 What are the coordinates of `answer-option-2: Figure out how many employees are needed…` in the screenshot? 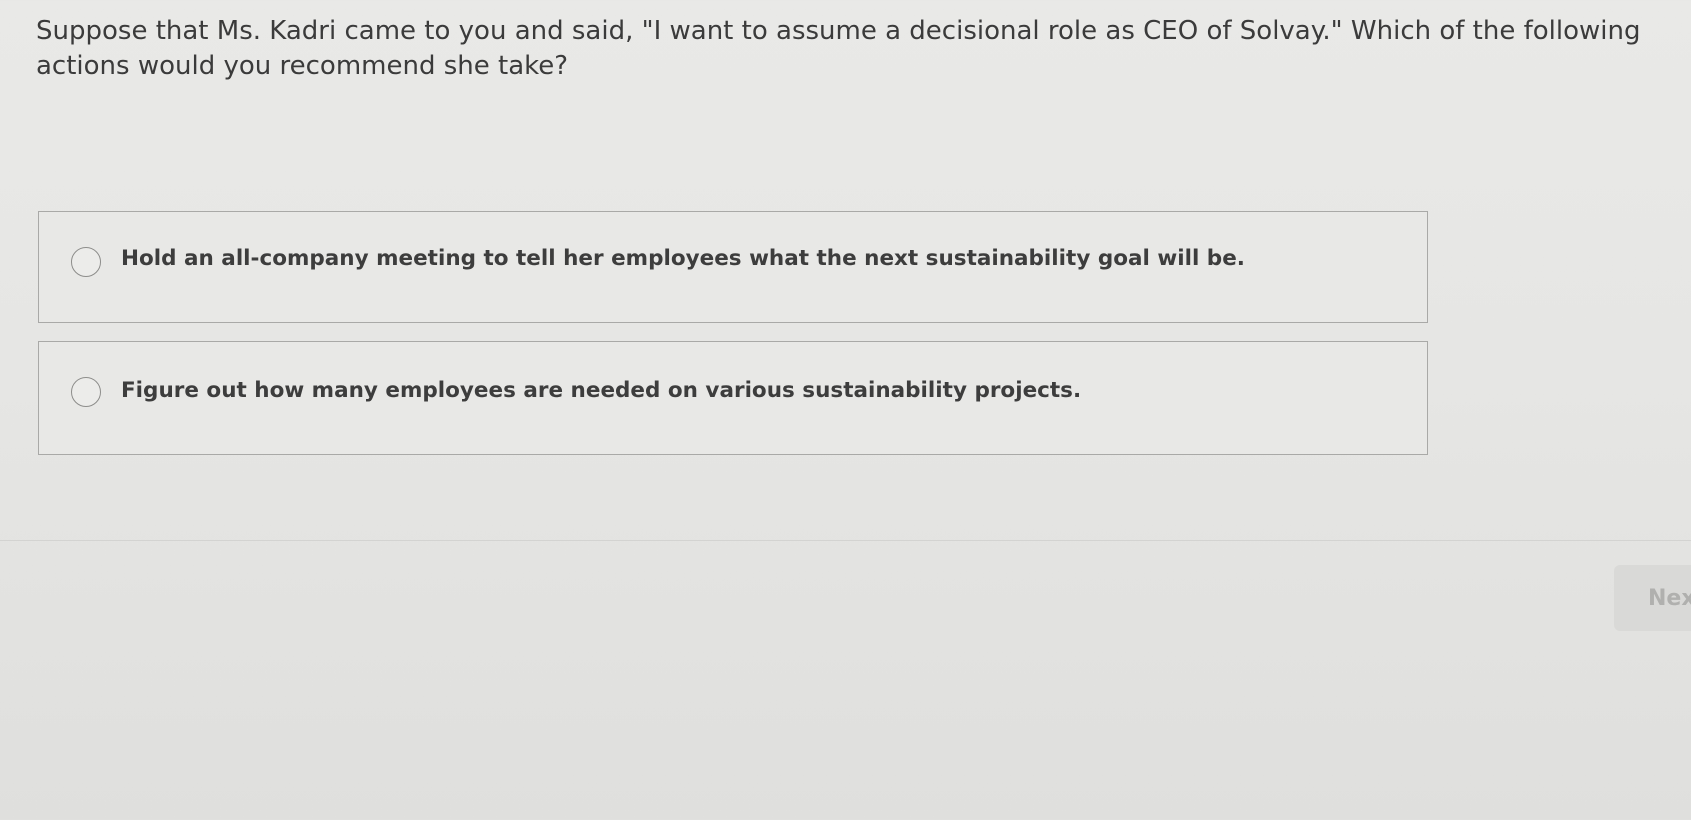 It's located at (733, 398).